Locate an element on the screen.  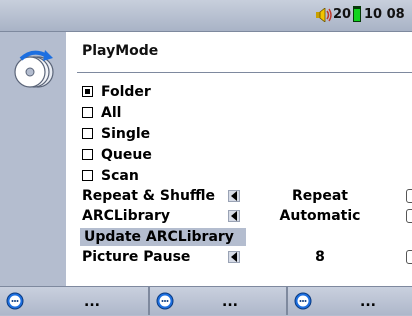
option-label: Single is located at coordinates (126, 134).